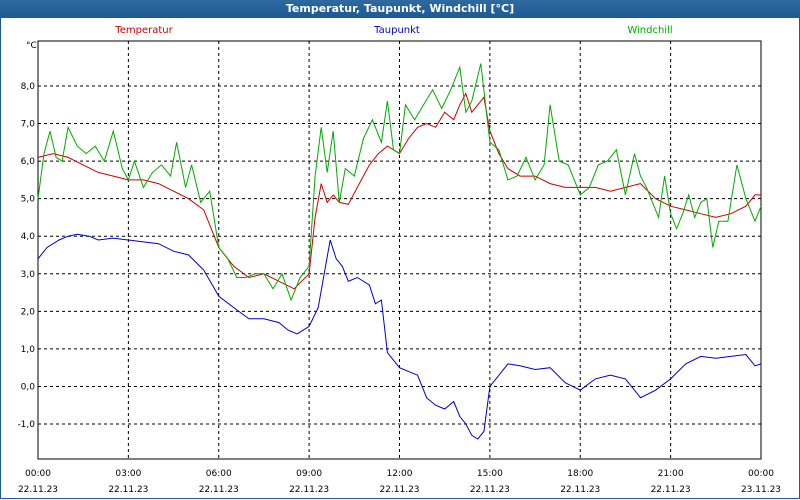  I want to click on x-tick-time: 12:00, so click(400, 474).